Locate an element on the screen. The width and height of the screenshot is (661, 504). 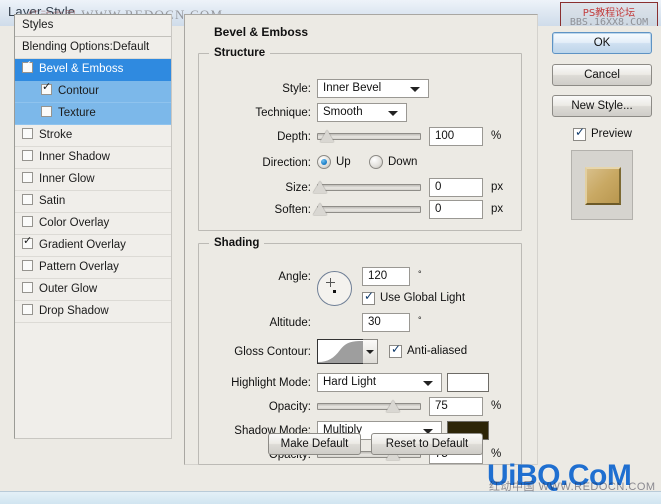
style-row-contour: Contour is located at coordinates (93, 92).